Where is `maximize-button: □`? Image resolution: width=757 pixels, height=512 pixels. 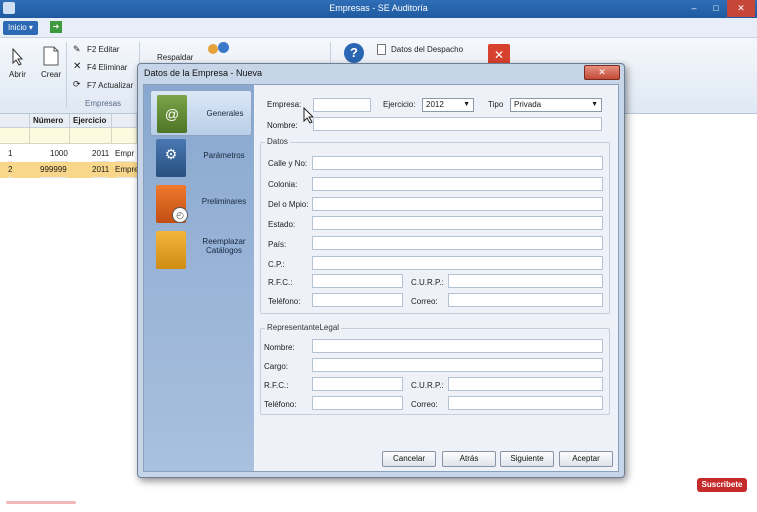
maximize-button: □ is located at coordinates (716, 8).